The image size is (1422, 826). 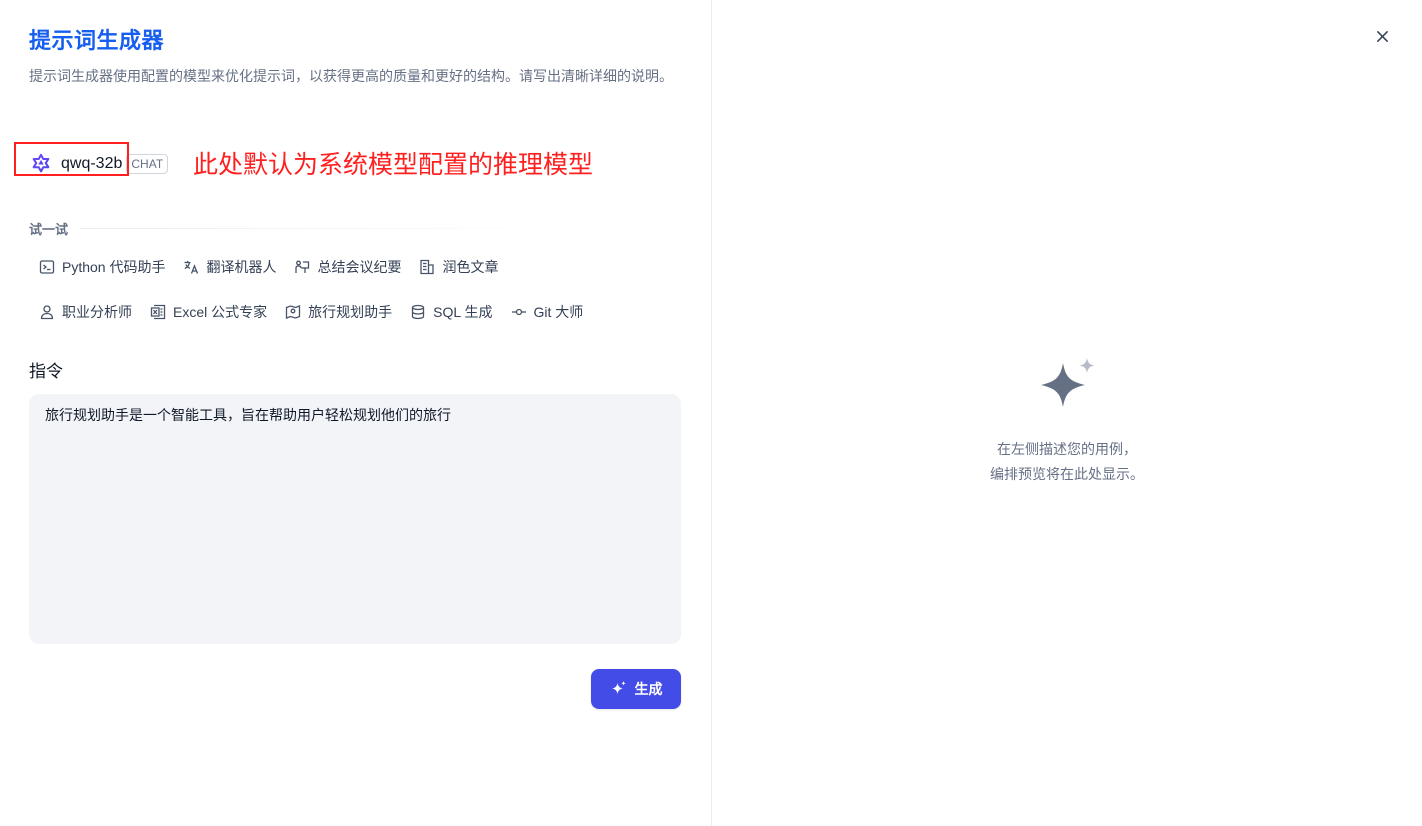 I want to click on template-translator: 翻译机器人, so click(x=229, y=267).